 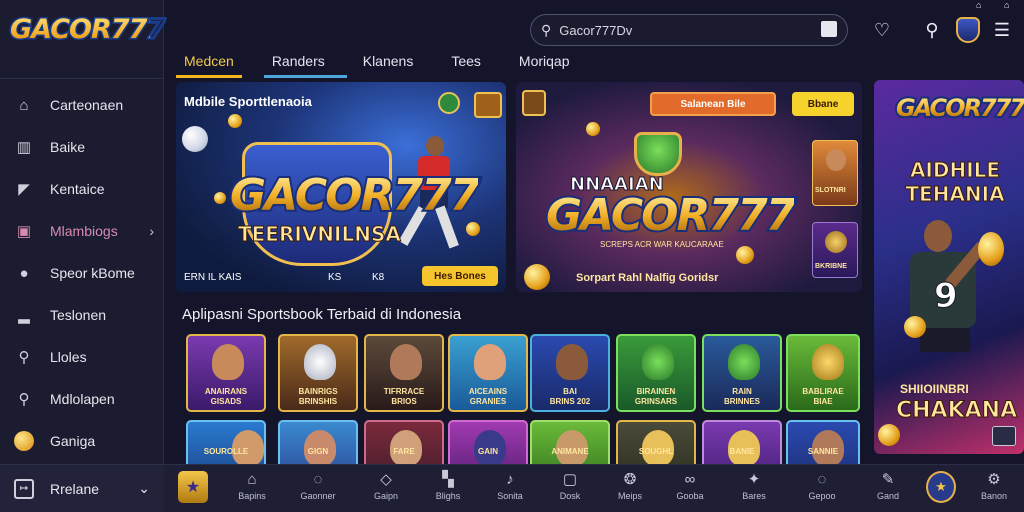 What do you see at coordinates (754, 479) in the screenshot?
I see `star-icon: ✦` at bounding box center [754, 479].